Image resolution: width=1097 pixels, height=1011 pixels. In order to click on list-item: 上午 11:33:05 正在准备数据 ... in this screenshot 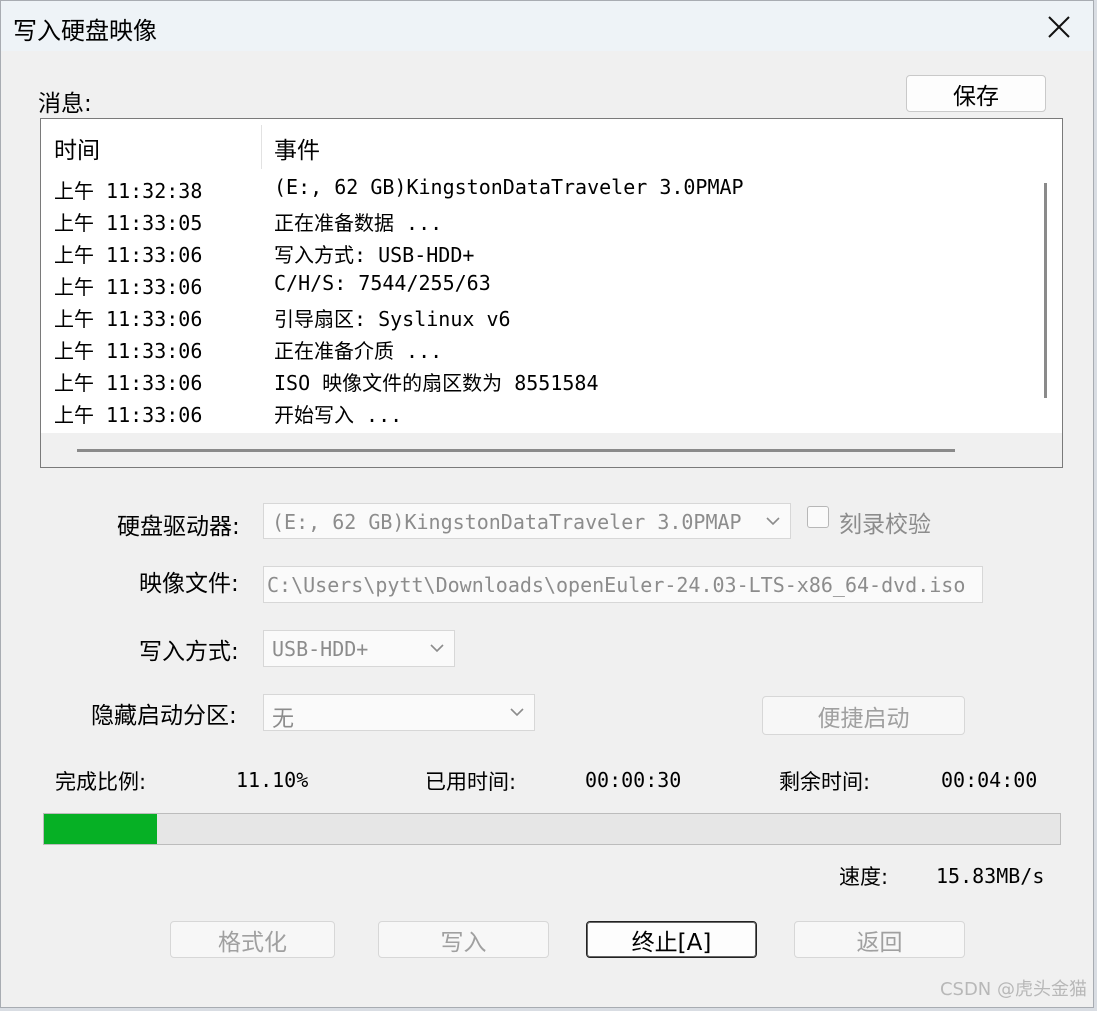, I will do `click(535, 221)`.